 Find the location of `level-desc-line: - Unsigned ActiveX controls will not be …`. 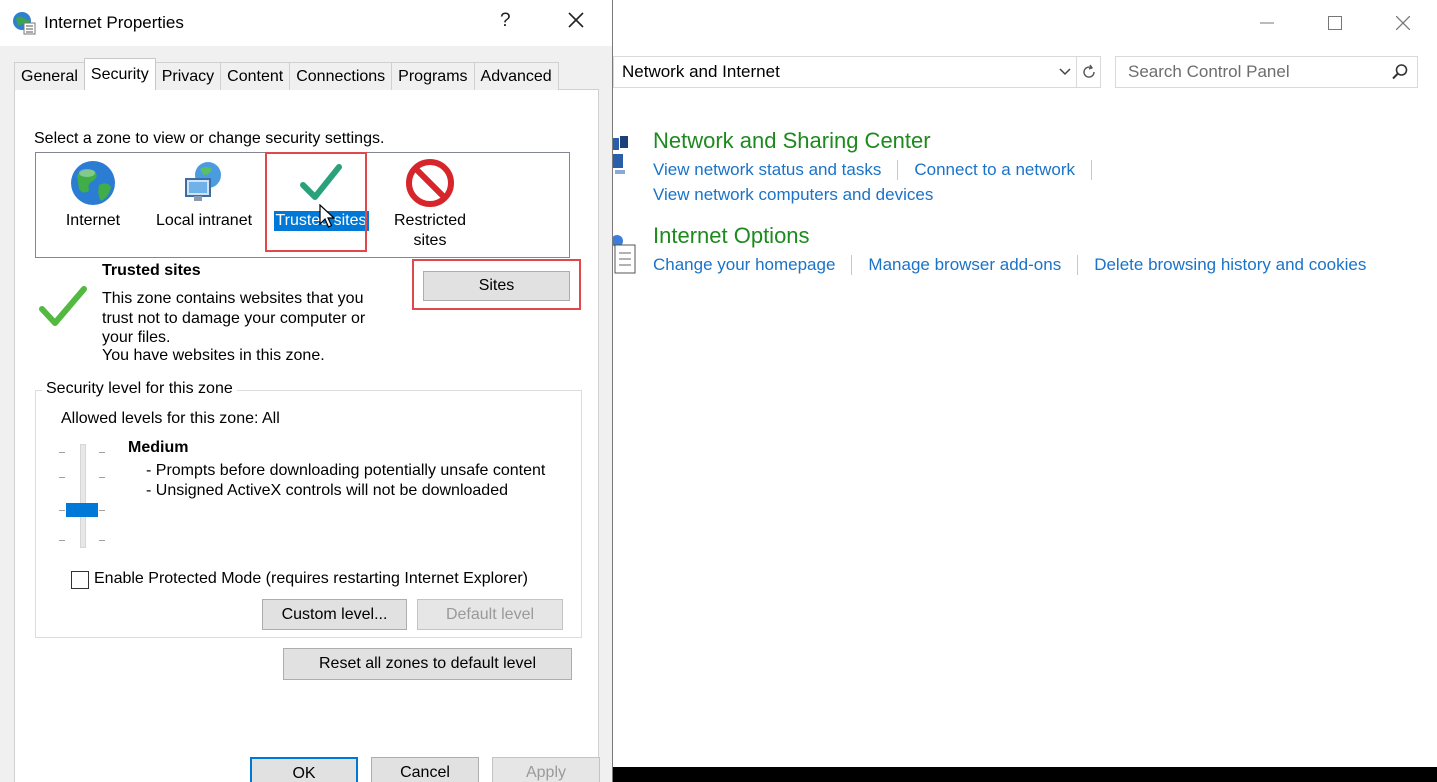

level-desc-line: - Unsigned ActiveX controls will not be … is located at coordinates (327, 490).